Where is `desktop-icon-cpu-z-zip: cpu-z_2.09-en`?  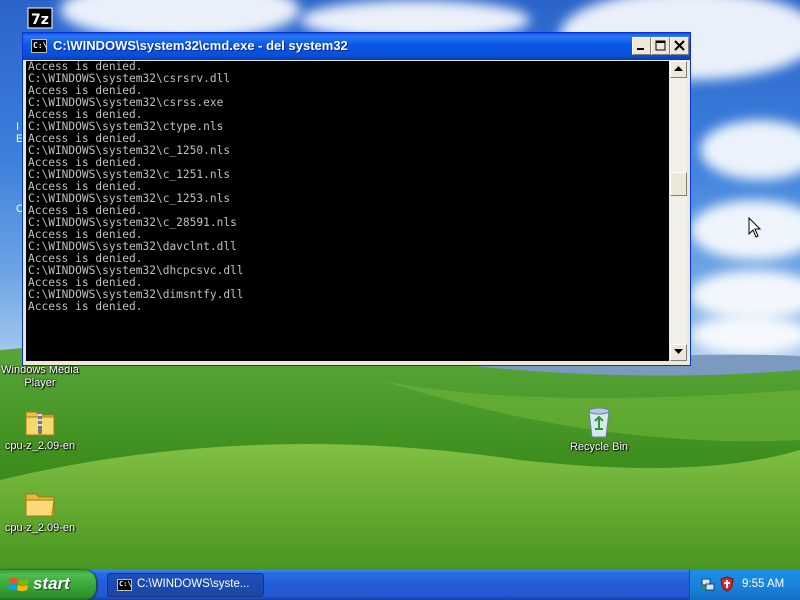
desktop-icon-cpu-z-zip: cpu-z_2.09-en is located at coordinates (40, 429).